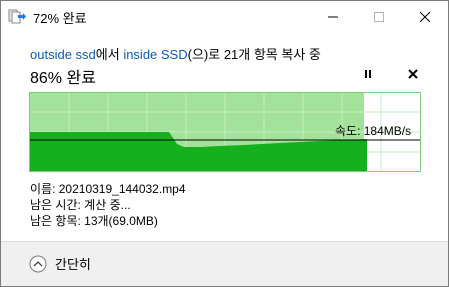  I want to click on minimize-button, so click(333, 16).